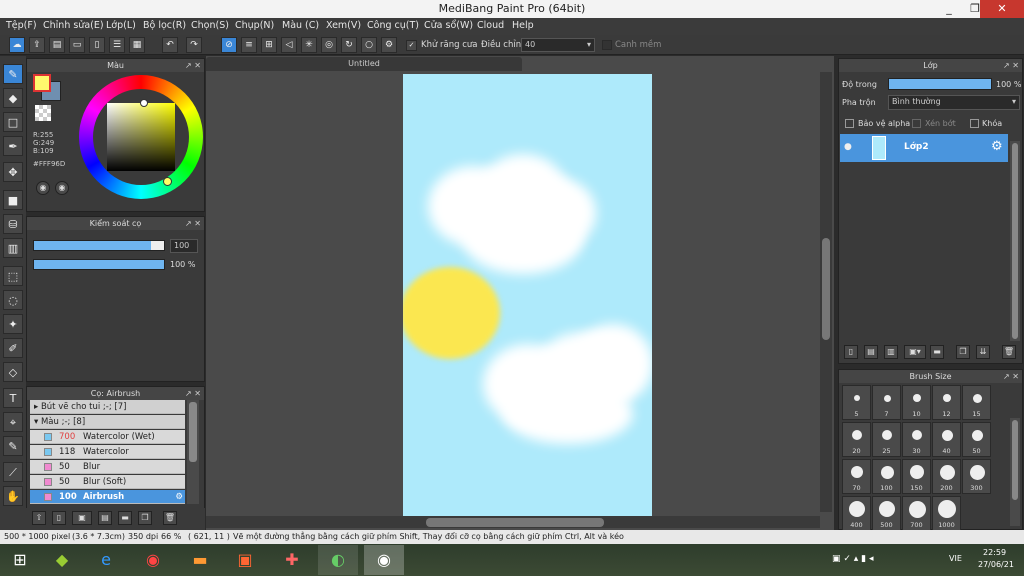  What do you see at coordinates (916, 439) in the screenshot?
I see `brush-size-option: 30` at bounding box center [916, 439].